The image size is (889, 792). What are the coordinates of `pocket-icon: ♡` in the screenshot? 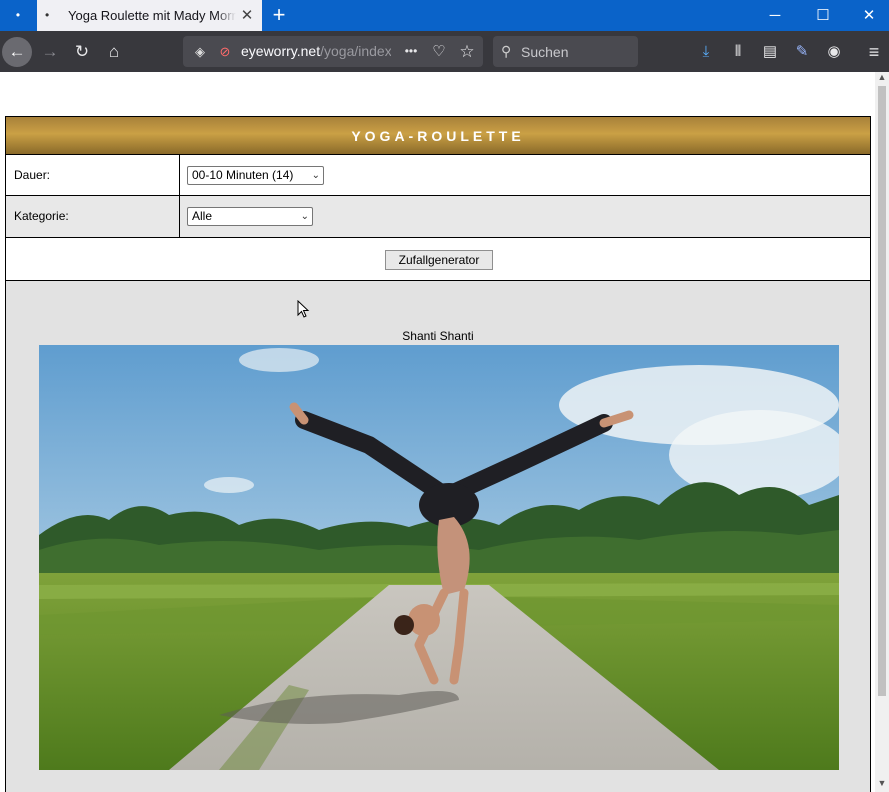 It's located at (439, 51).